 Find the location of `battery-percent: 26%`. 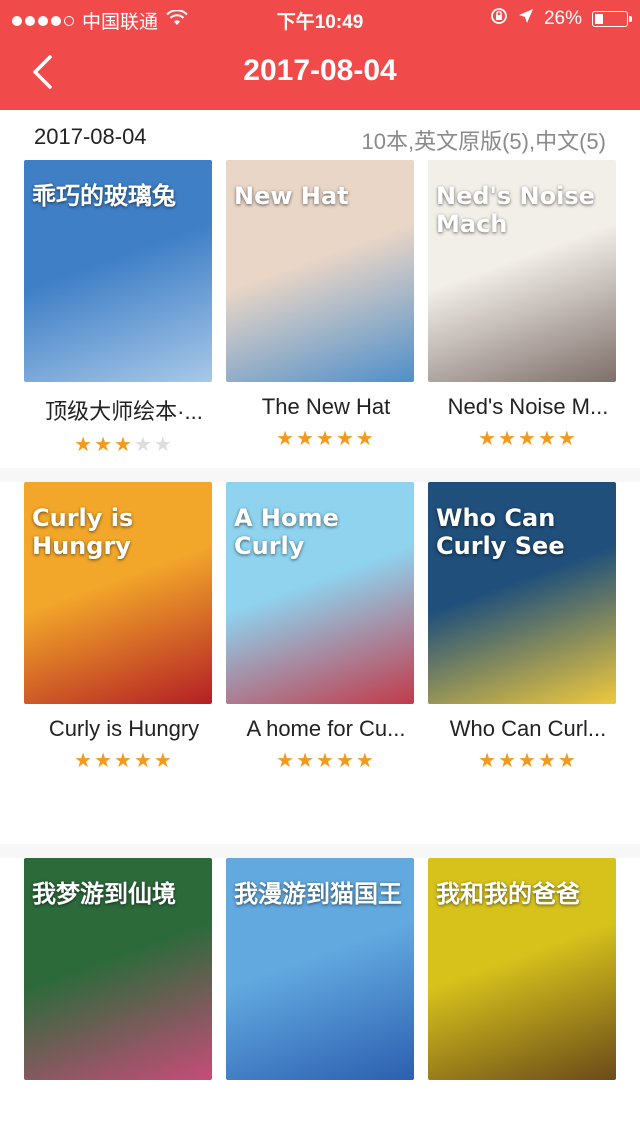

battery-percent: 26% is located at coordinates (562, 18).